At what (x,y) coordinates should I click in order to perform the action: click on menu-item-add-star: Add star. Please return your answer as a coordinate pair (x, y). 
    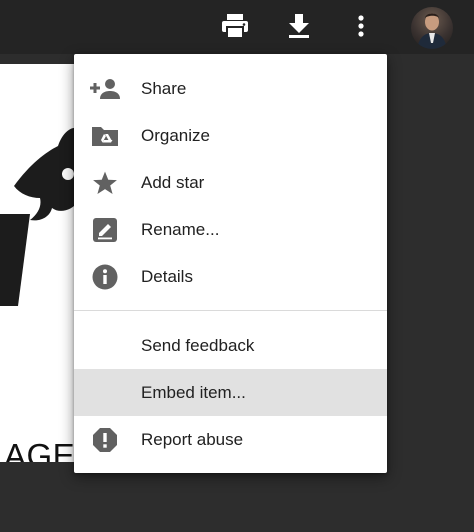
    Looking at the image, I should click on (230, 182).